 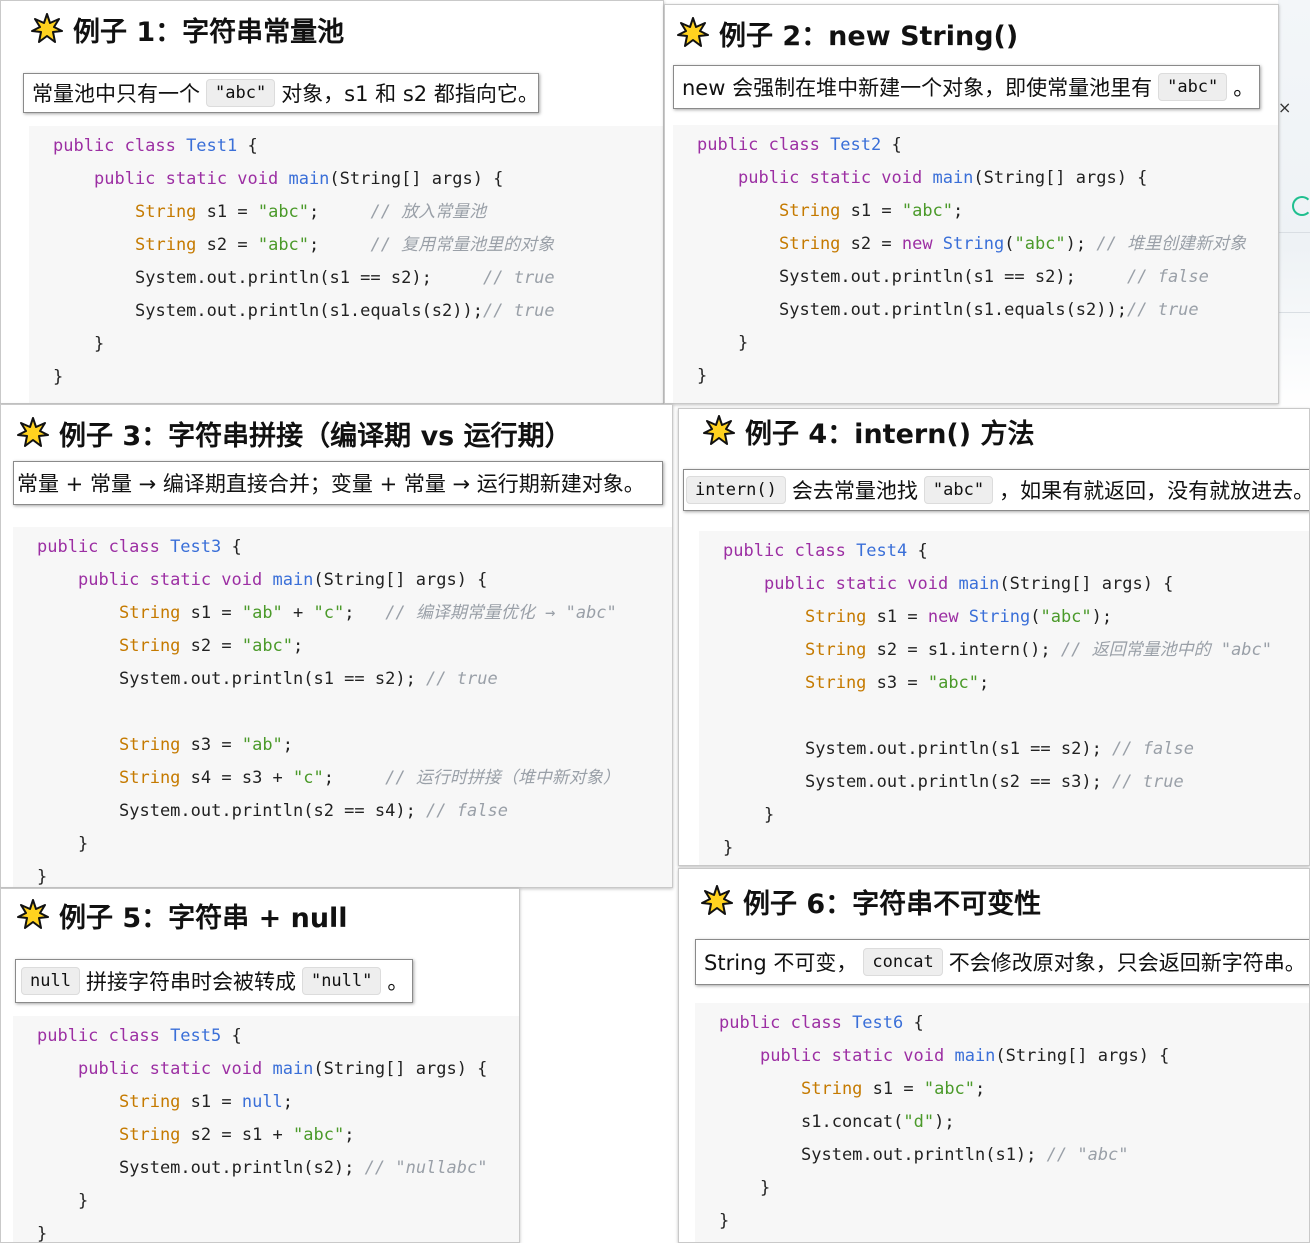 I want to click on code-token: Test4, so click(x=882, y=551).